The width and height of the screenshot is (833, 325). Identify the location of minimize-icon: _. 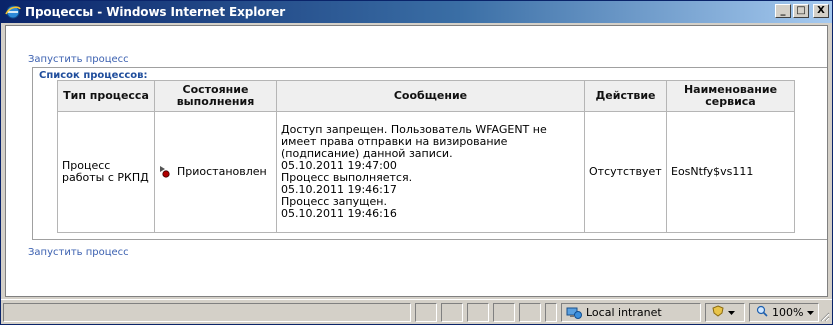
(783, 10).